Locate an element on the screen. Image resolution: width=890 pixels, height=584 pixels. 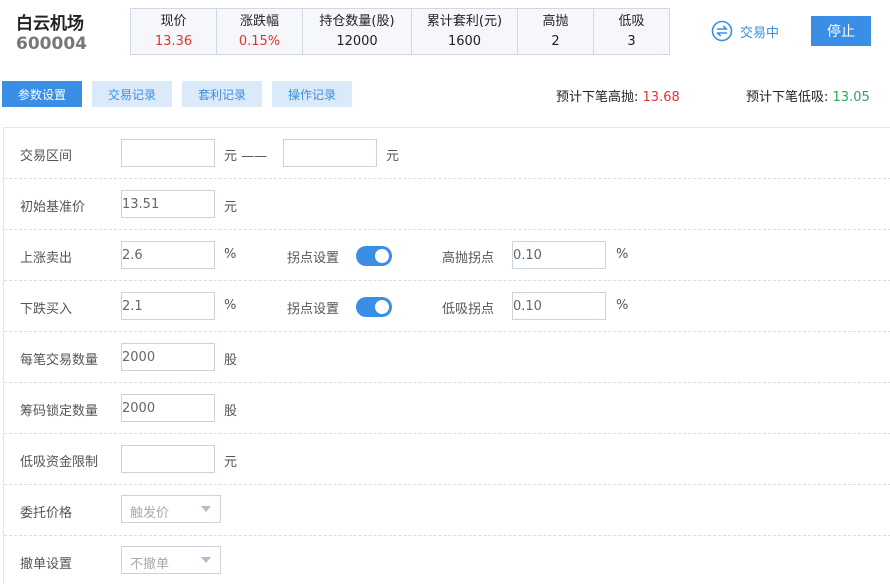
select-value: 触发价 is located at coordinates (150, 513).